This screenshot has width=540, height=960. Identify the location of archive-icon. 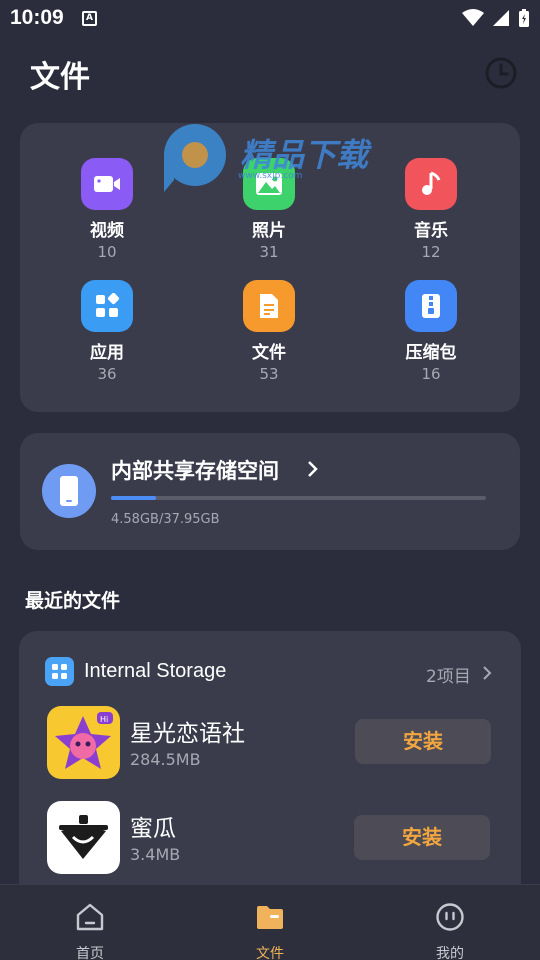
(431, 306).